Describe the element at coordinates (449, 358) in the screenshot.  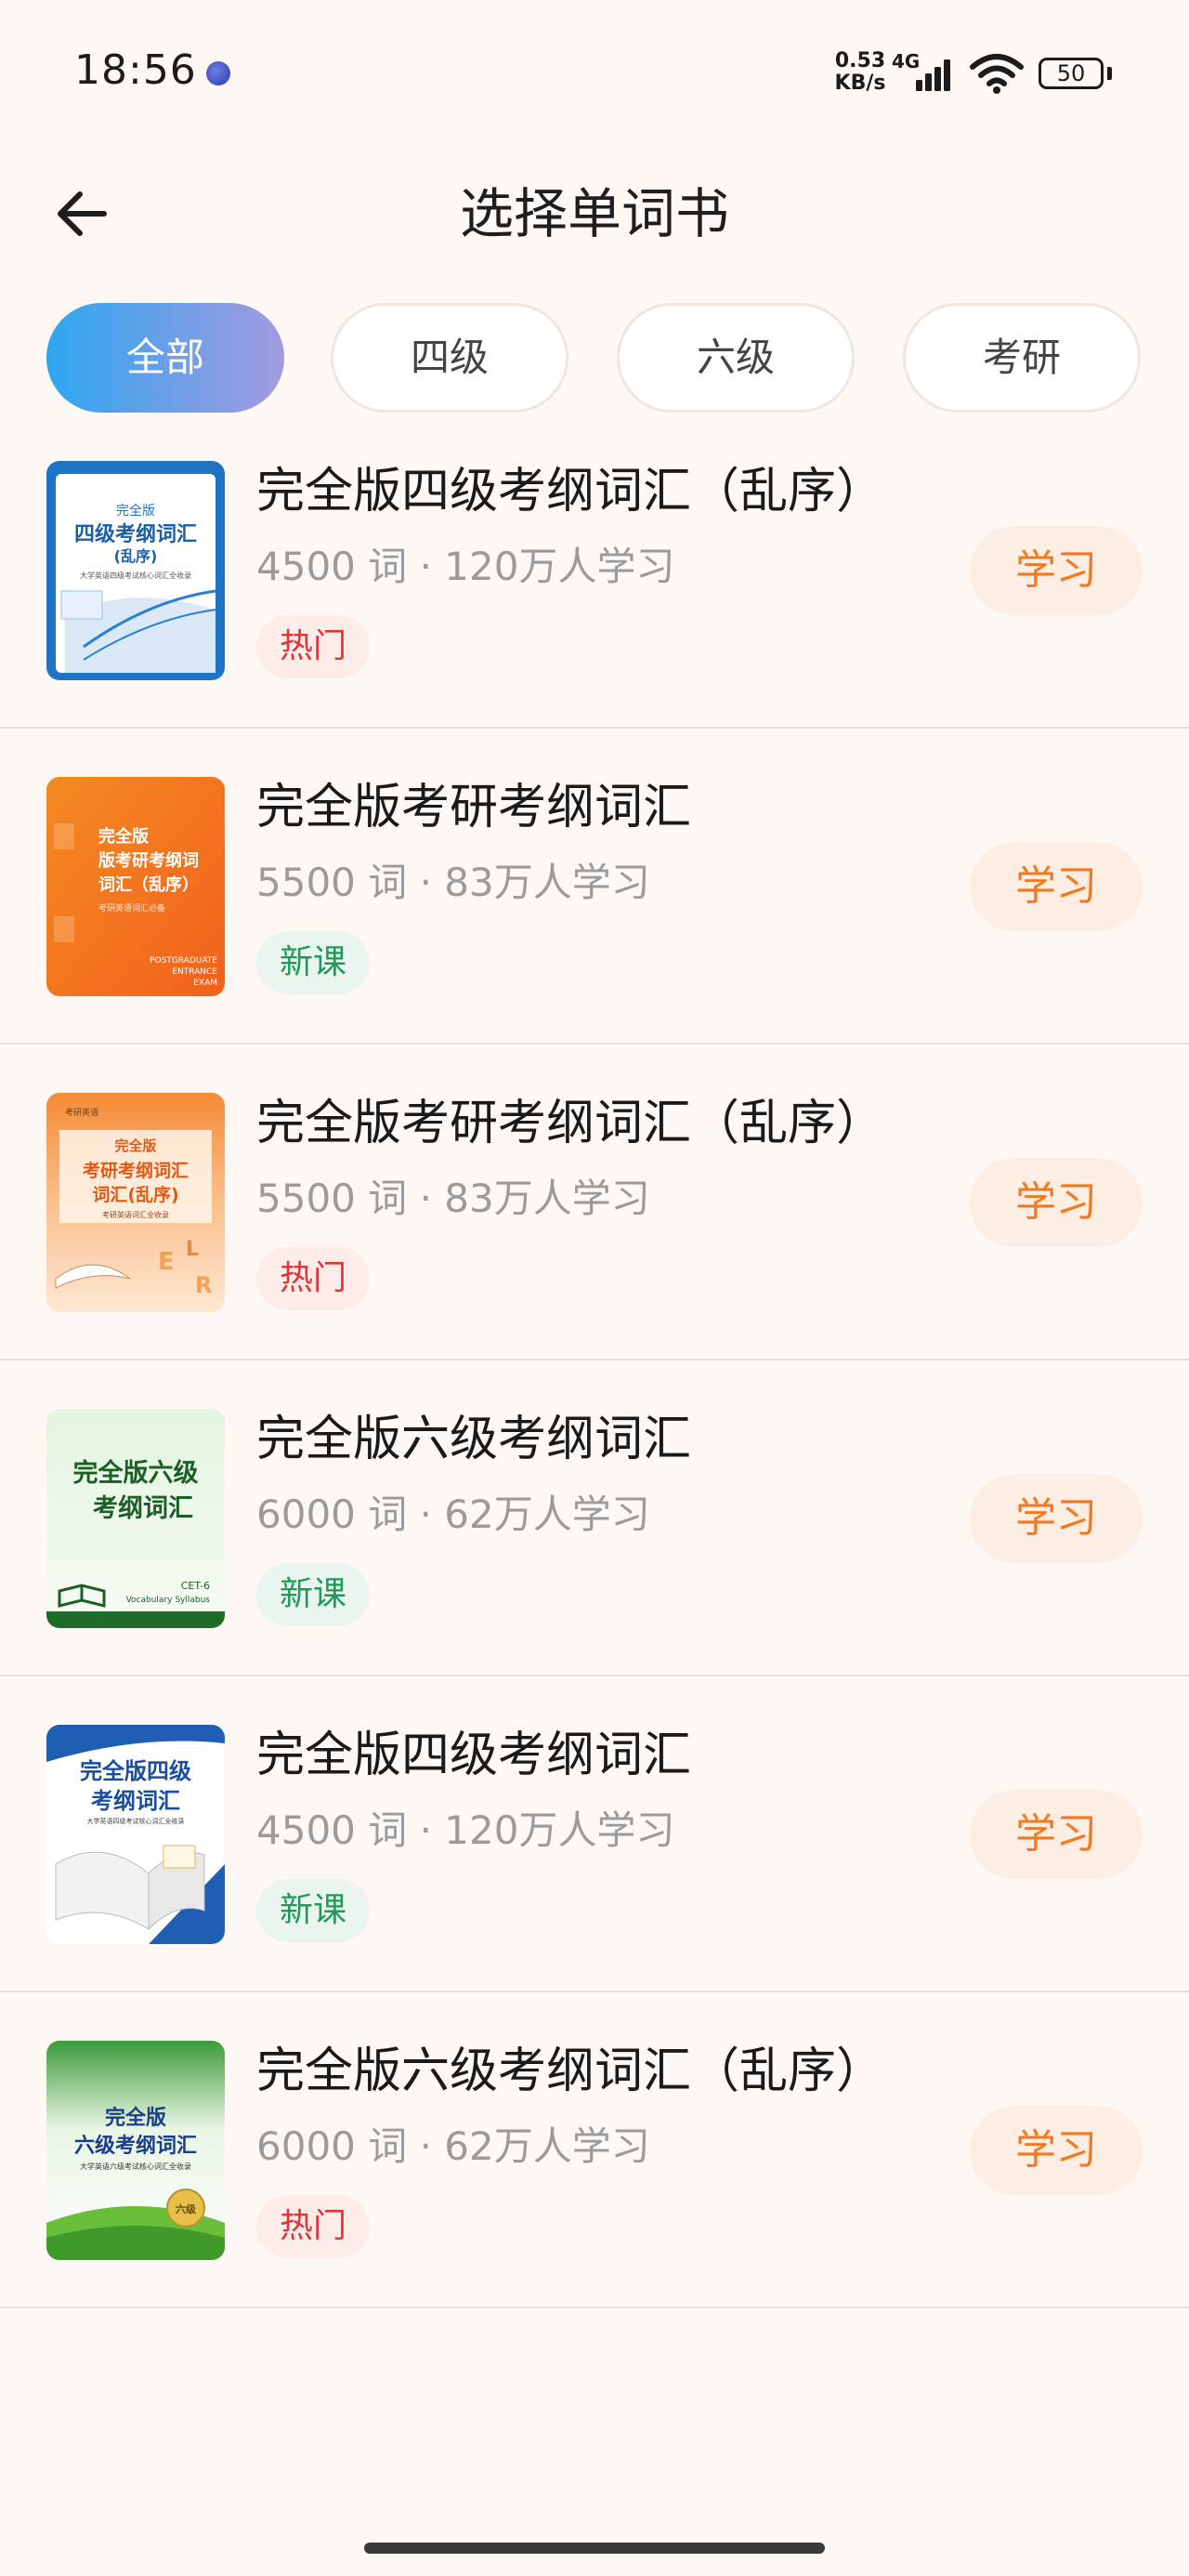
I see `tab-cet4: 四级` at that location.